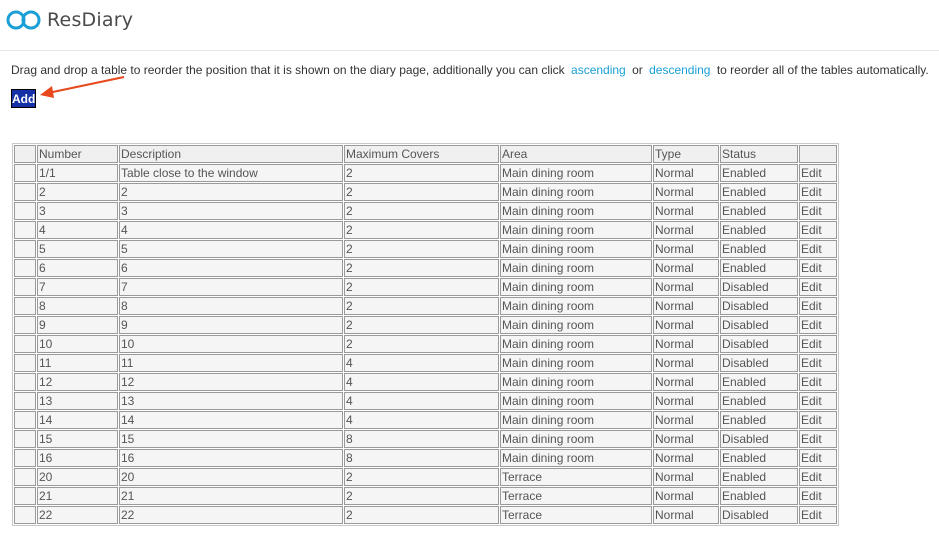  Describe the element at coordinates (576, 515) in the screenshot. I see `cell-area: Terrace` at that location.